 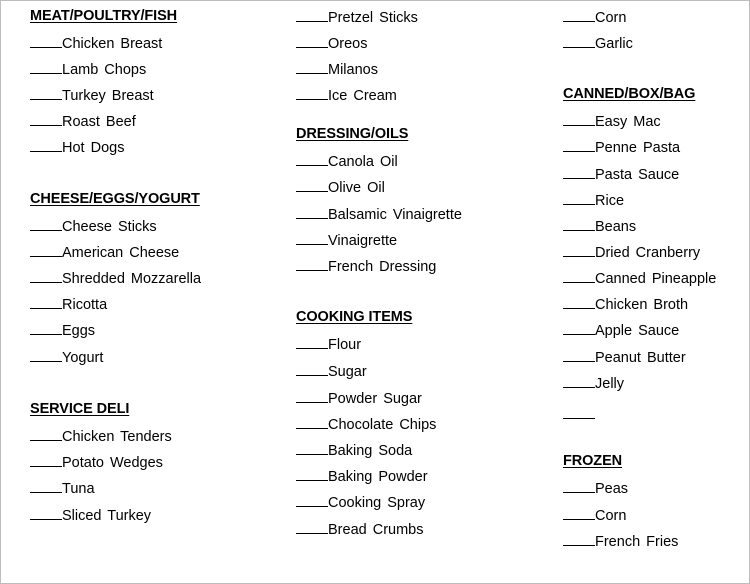 I want to click on list-item: Balsamic Vinaigrette, so click(x=379, y=214).